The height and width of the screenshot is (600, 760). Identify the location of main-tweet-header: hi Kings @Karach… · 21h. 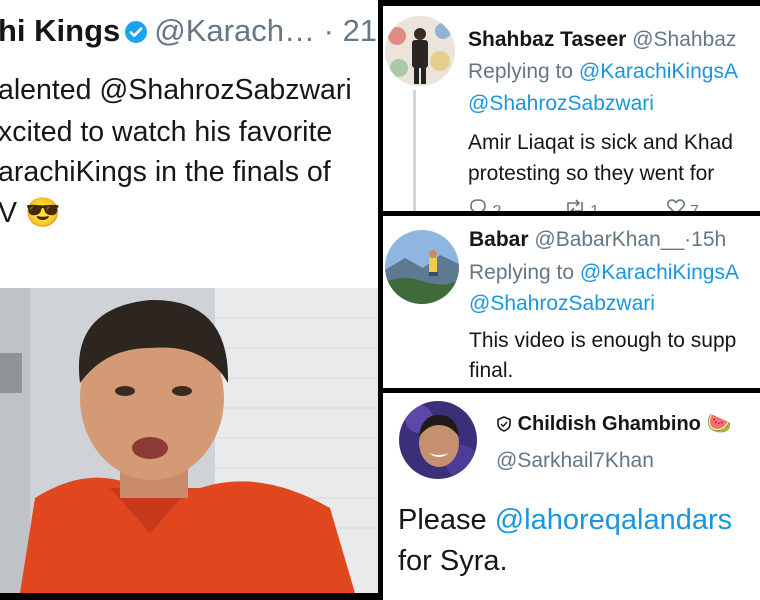
(189, 31).